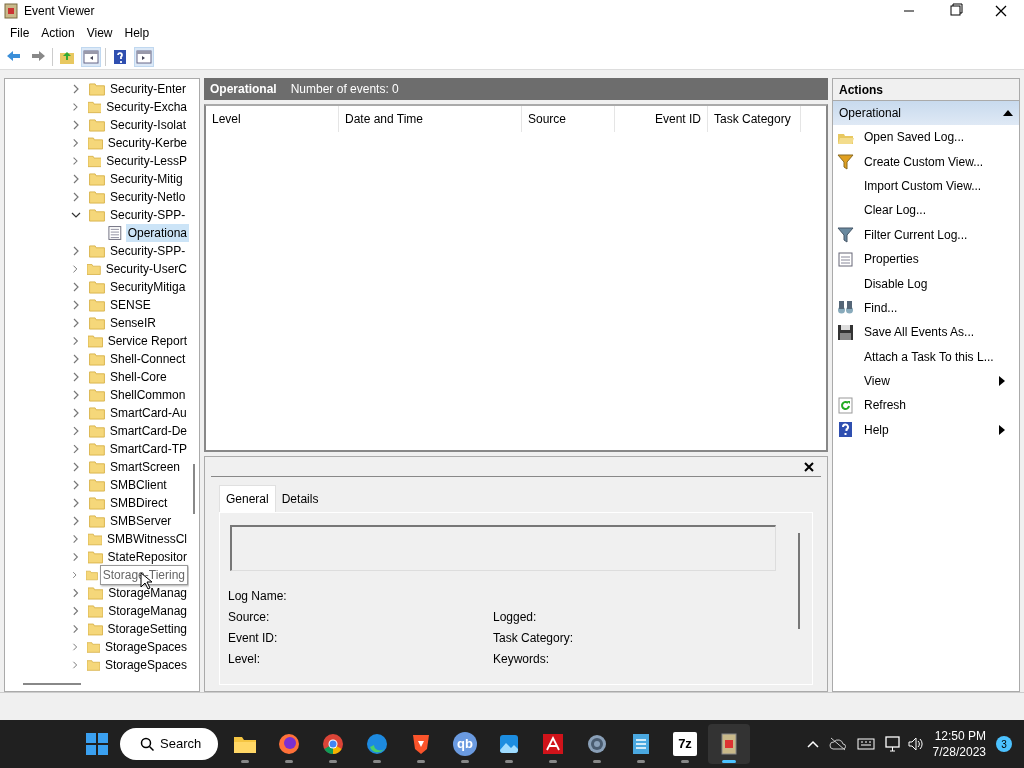  What do you see at coordinates (148, 449) in the screenshot?
I see `tree-item: SmartCard-TP` at bounding box center [148, 449].